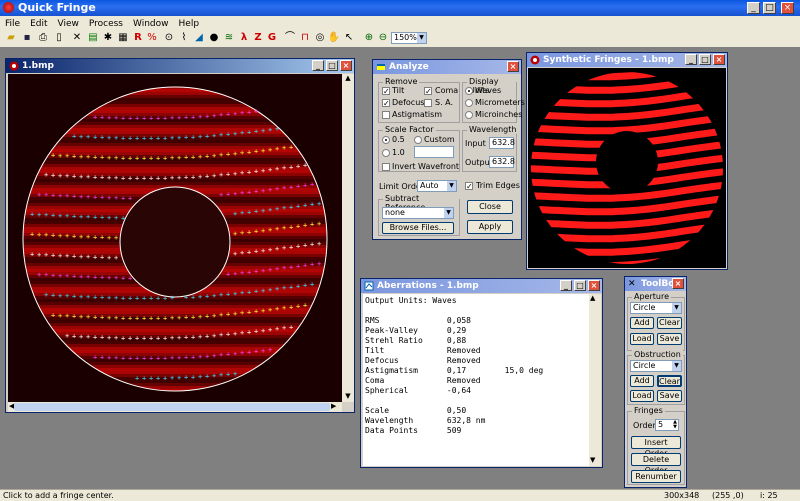 Image resolution: width=800 pixels, height=501 pixels. Describe the element at coordinates (656, 308) in the screenshot. I see `aperture-select: Circle ▼` at that location.